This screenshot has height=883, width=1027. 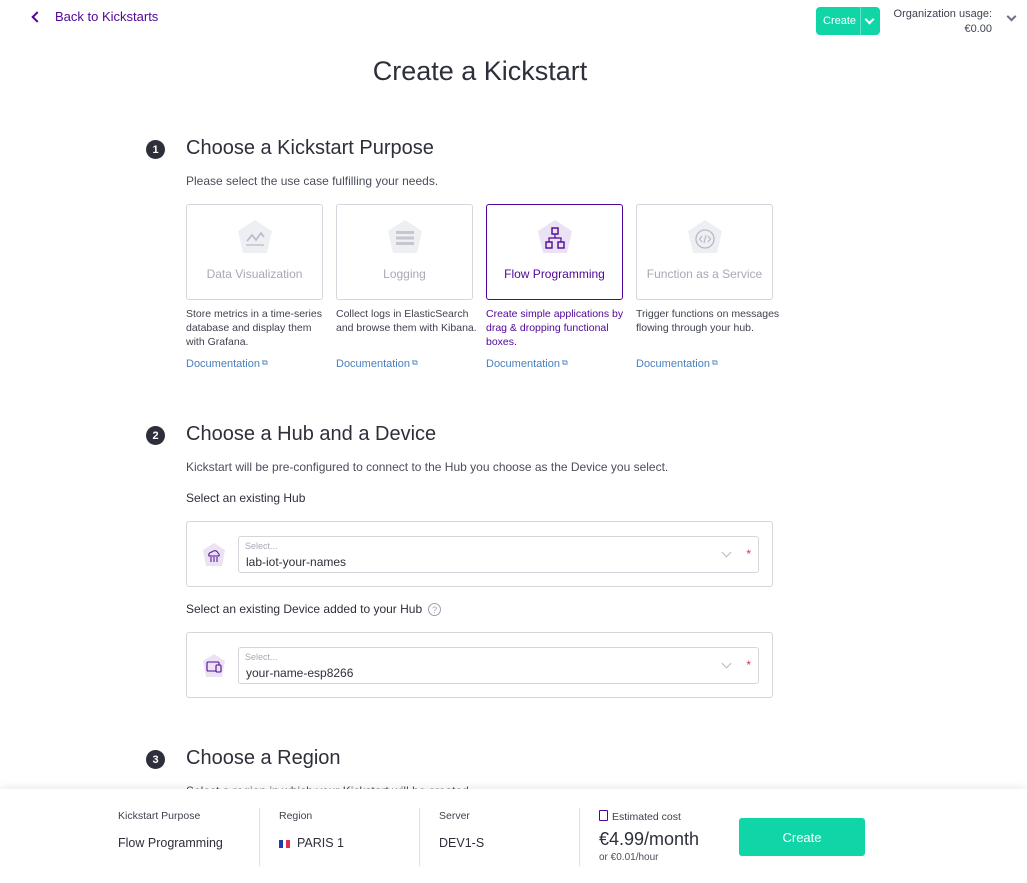 I want to click on step-3-number: 3, so click(x=155, y=759).